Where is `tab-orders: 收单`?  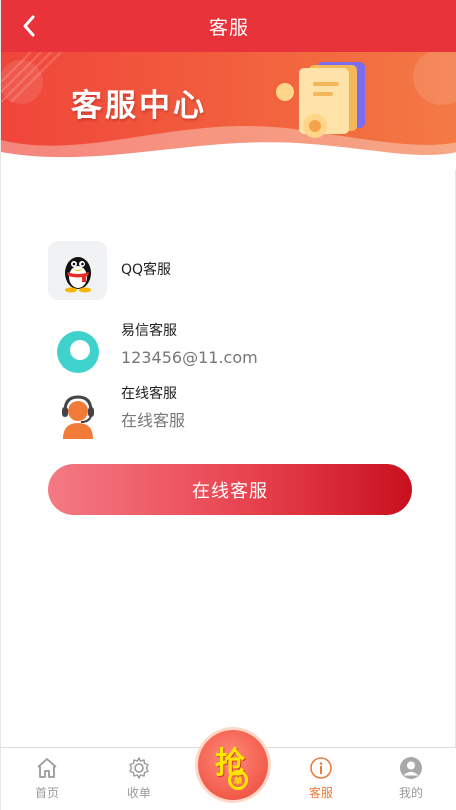
tab-orders: 收单 is located at coordinates (139, 778).